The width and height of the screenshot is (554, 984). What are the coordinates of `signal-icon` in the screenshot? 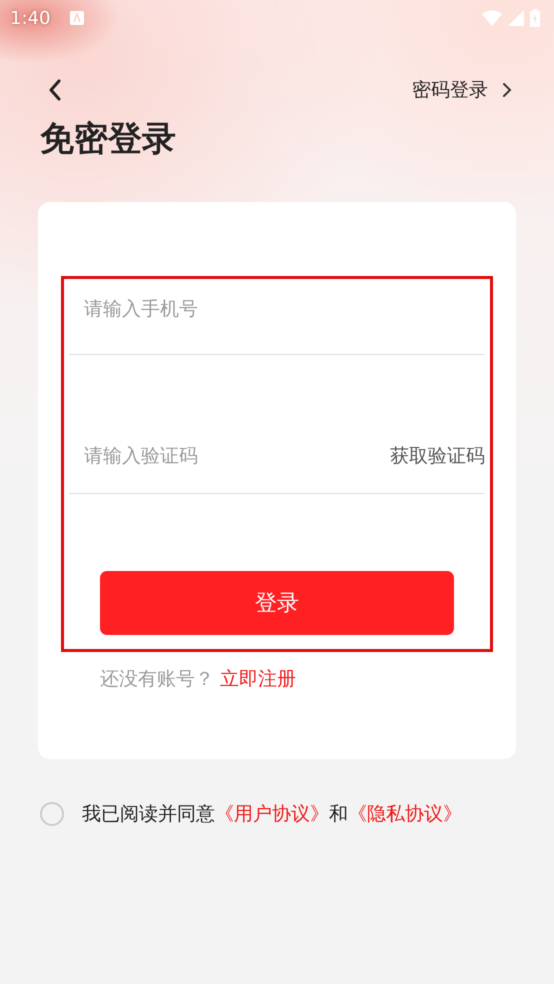 It's located at (516, 18).